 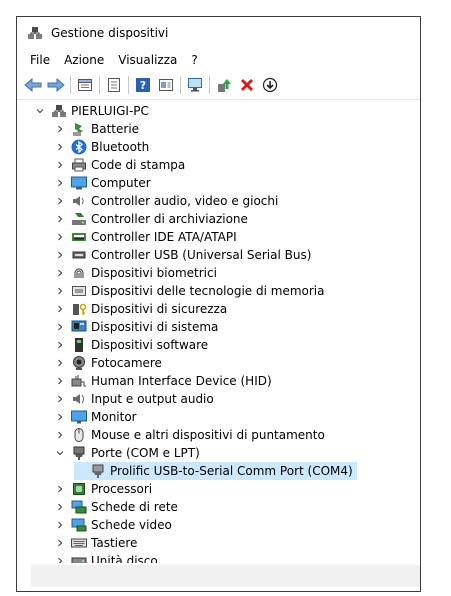 I want to click on update-driver-button, so click(x=224, y=85).